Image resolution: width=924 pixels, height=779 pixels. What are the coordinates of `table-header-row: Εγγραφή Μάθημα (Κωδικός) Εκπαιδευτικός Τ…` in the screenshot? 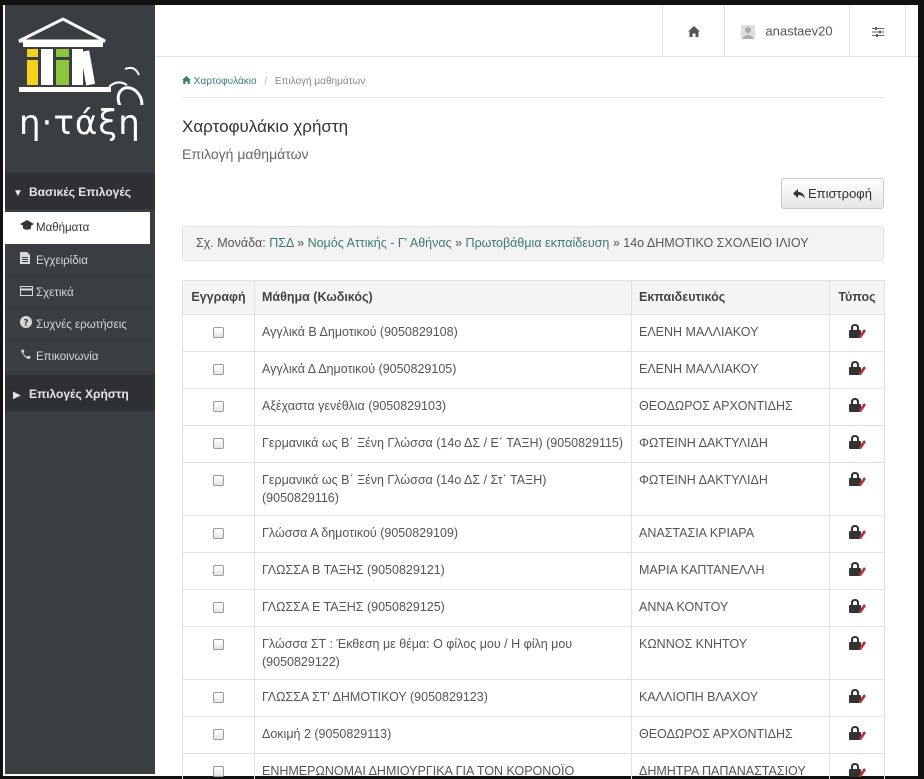 It's located at (533, 297).